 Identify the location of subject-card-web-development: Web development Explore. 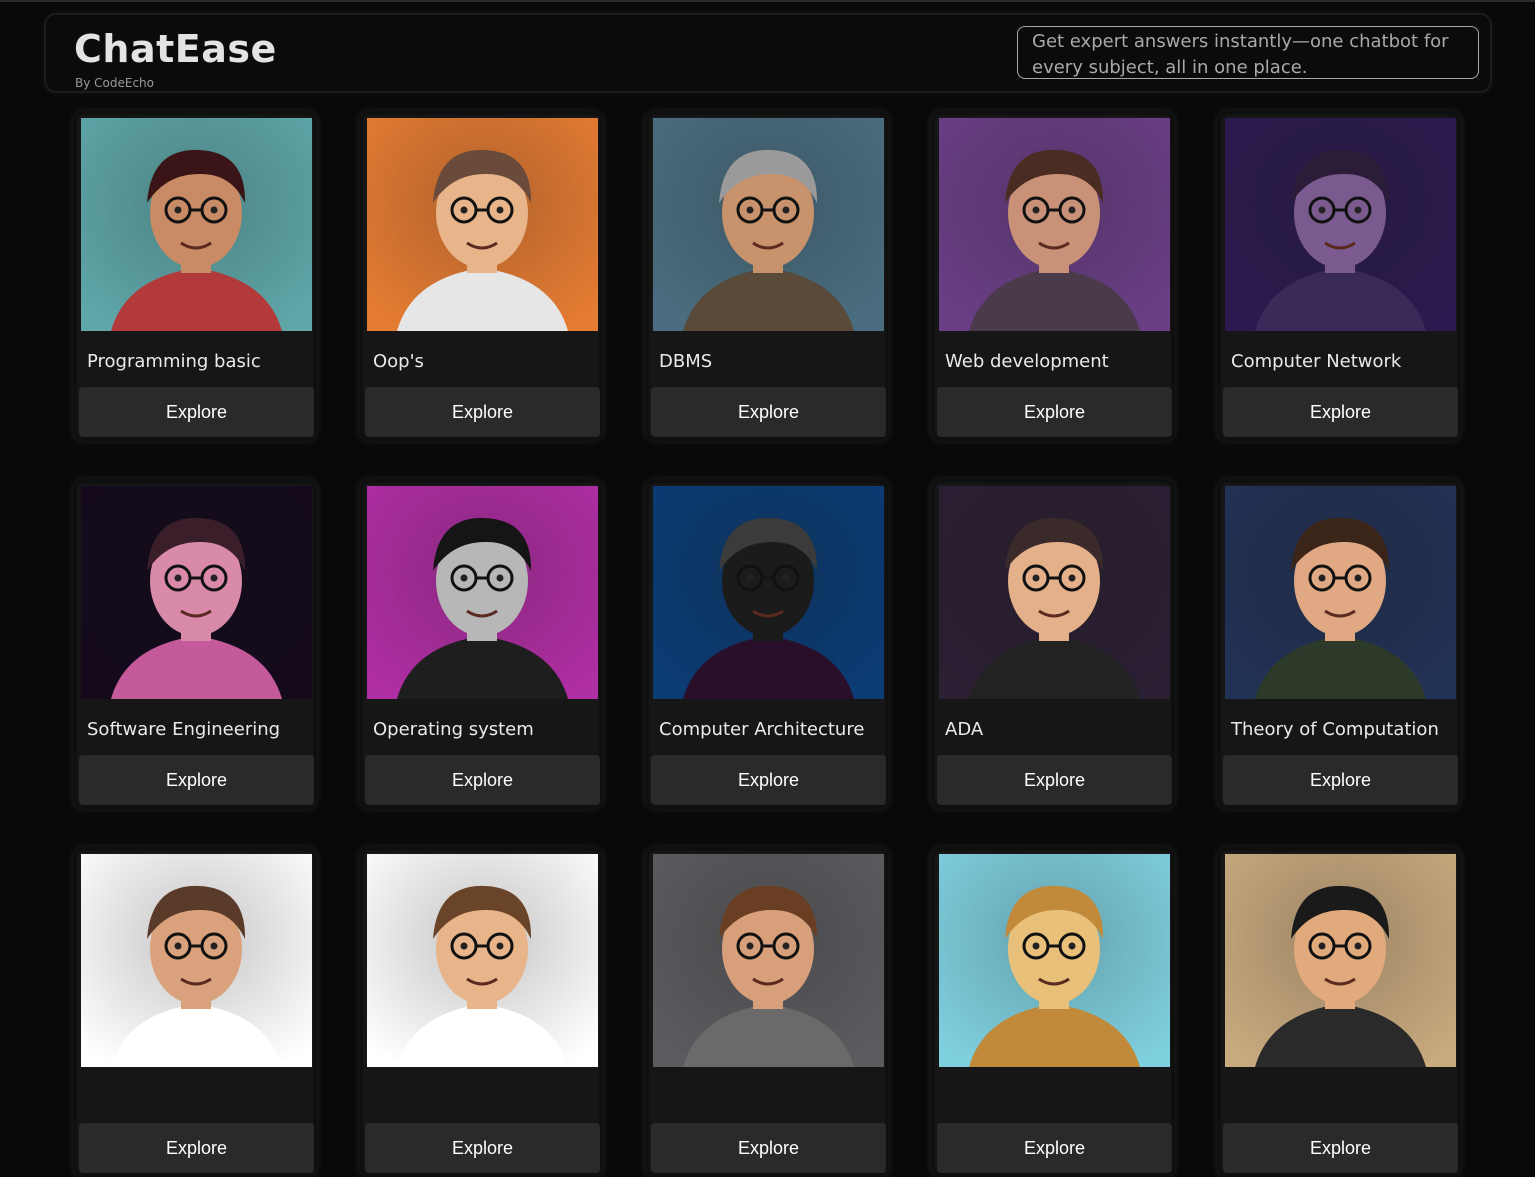
(1053, 276).